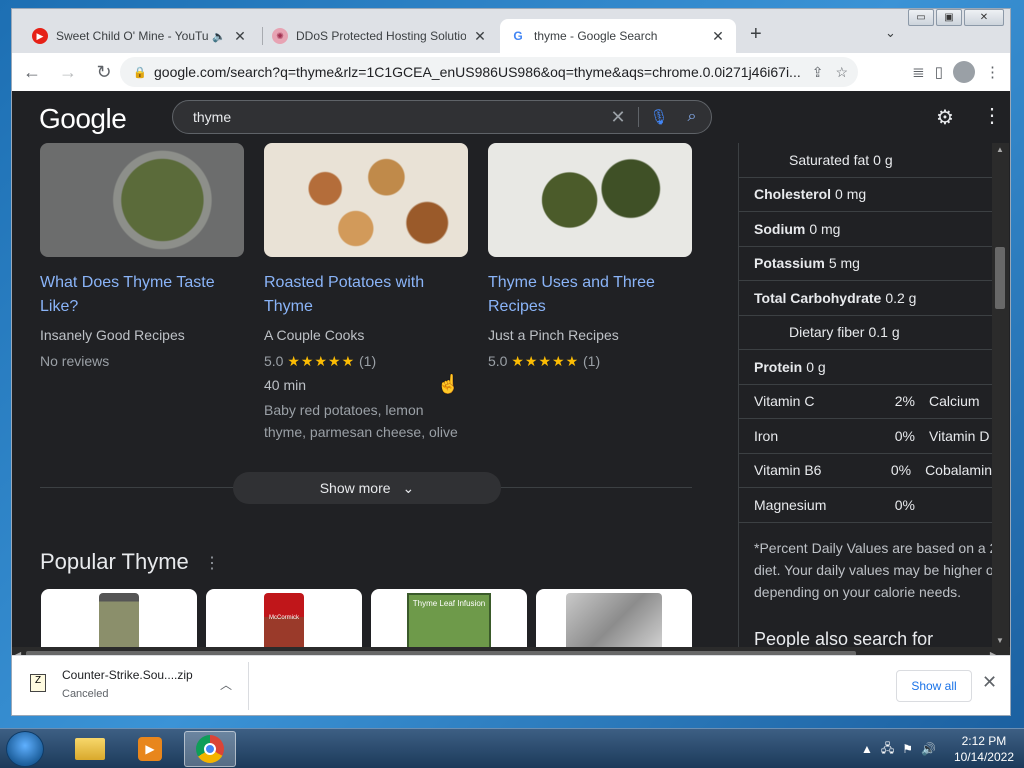  I want to click on settings-gear-icon: ⚙, so click(945, 117).